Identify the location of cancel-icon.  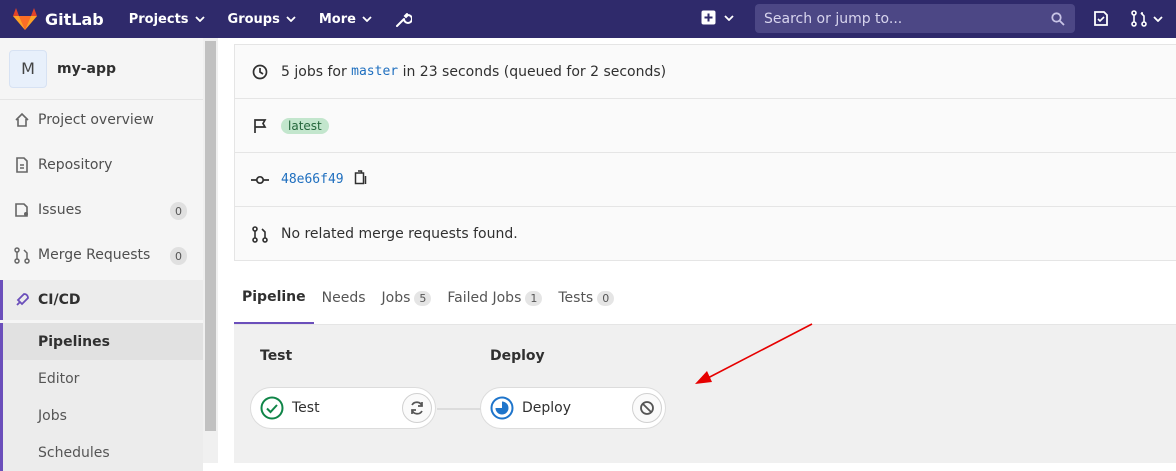
(647, 408).